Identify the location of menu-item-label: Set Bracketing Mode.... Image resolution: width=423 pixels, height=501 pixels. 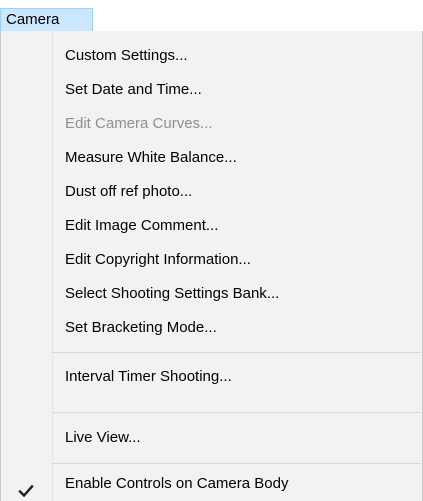
(141, 327).